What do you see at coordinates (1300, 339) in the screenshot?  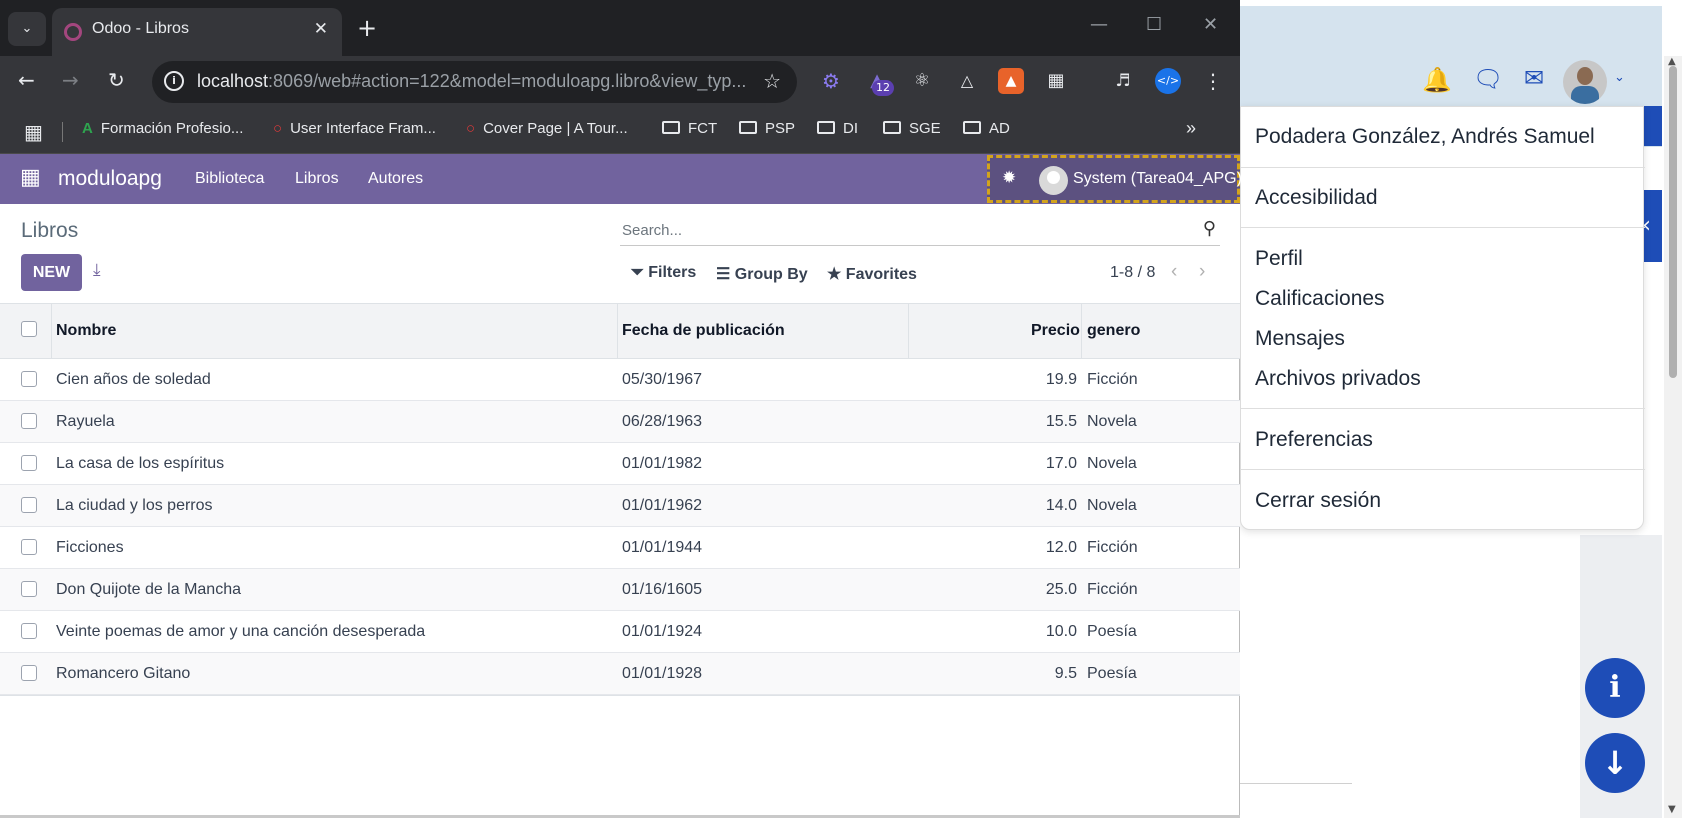 I see `menu-item-mensajes: Mensajes` at bounding box center [1300, 339].